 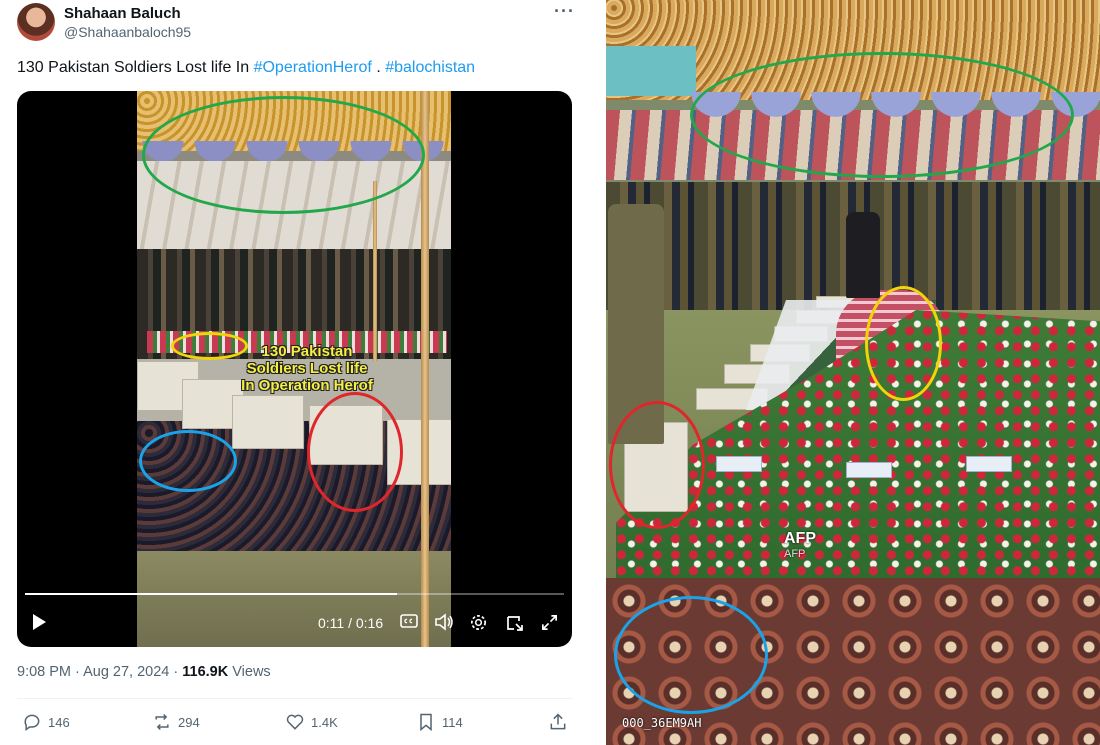 I want to click on bookmark-button: 114, so click(x=439, y=722).